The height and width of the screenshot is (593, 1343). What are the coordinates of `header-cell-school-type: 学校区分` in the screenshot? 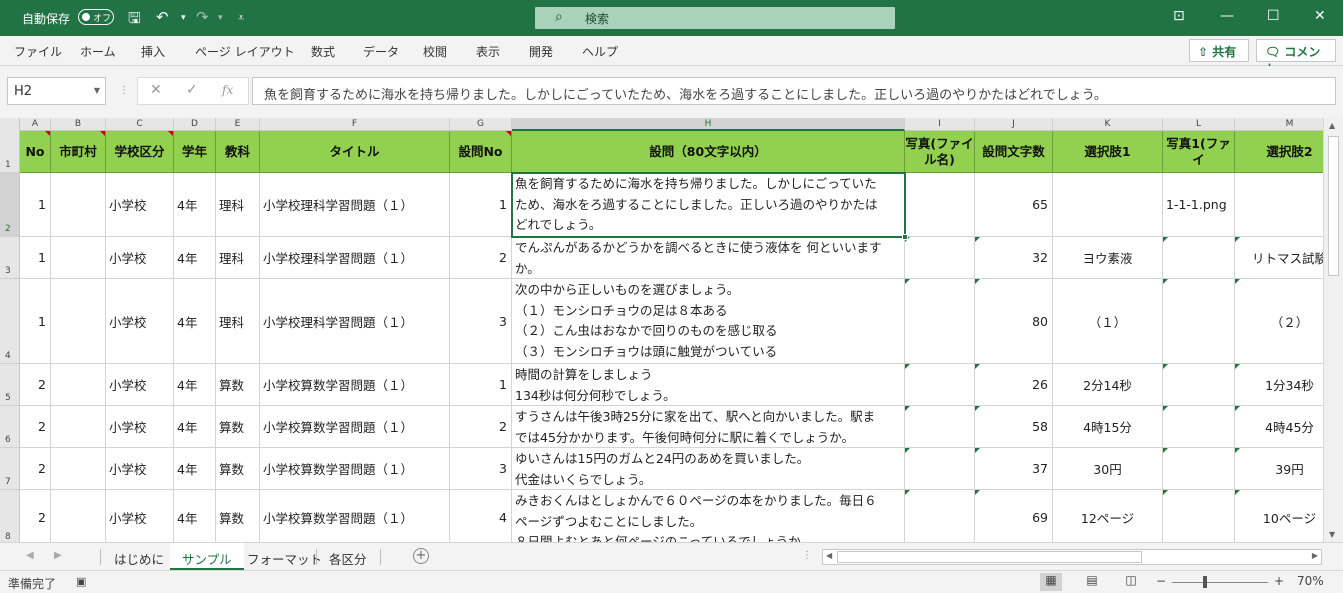 It's located at (140, 152).